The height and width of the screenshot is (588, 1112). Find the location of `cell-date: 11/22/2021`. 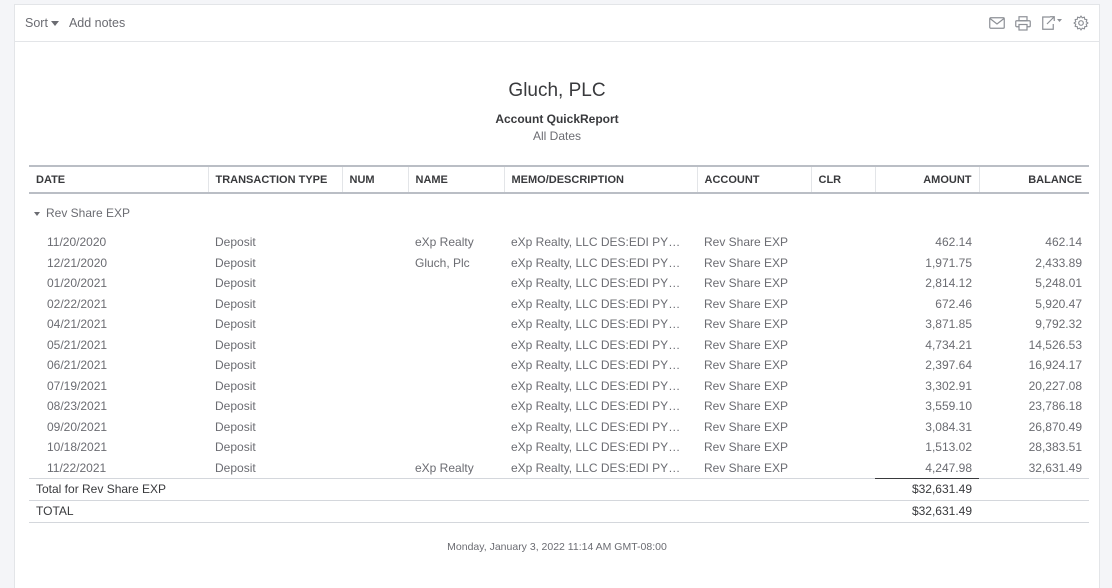

cell-date: 11/22/2021 is located at coordinates (77, 467).